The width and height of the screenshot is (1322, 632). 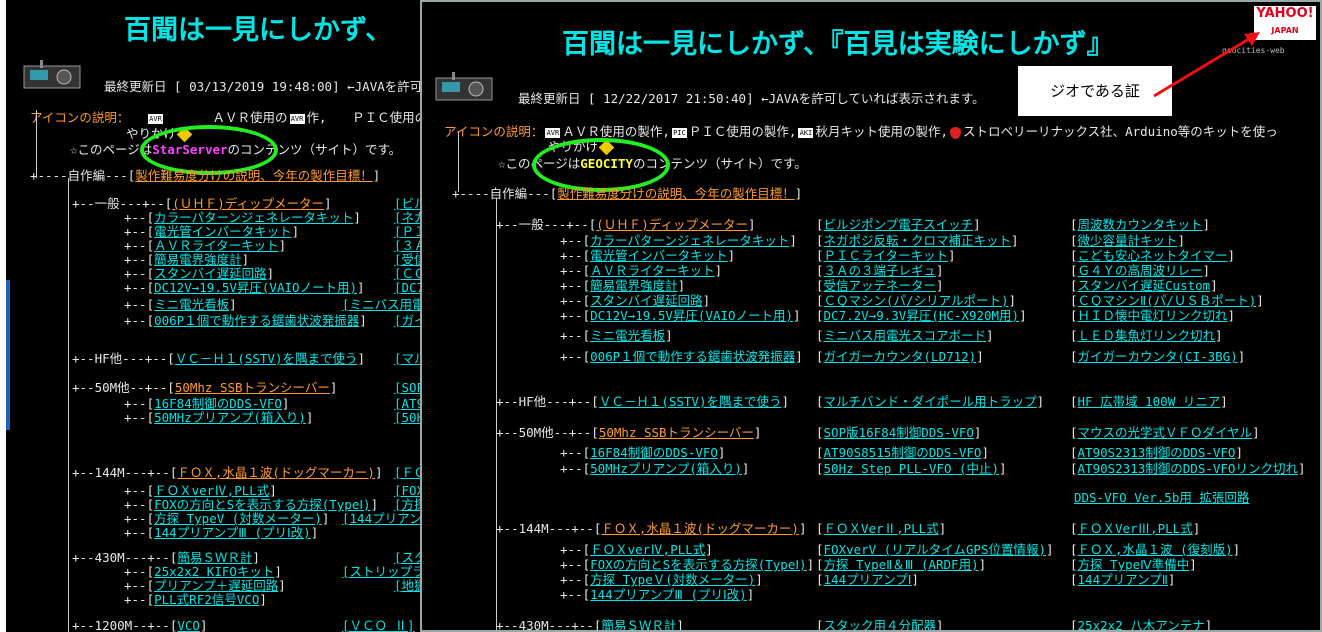 I want to click on project-link: 周波数カウンタキット, so click(x=1140, y=224).